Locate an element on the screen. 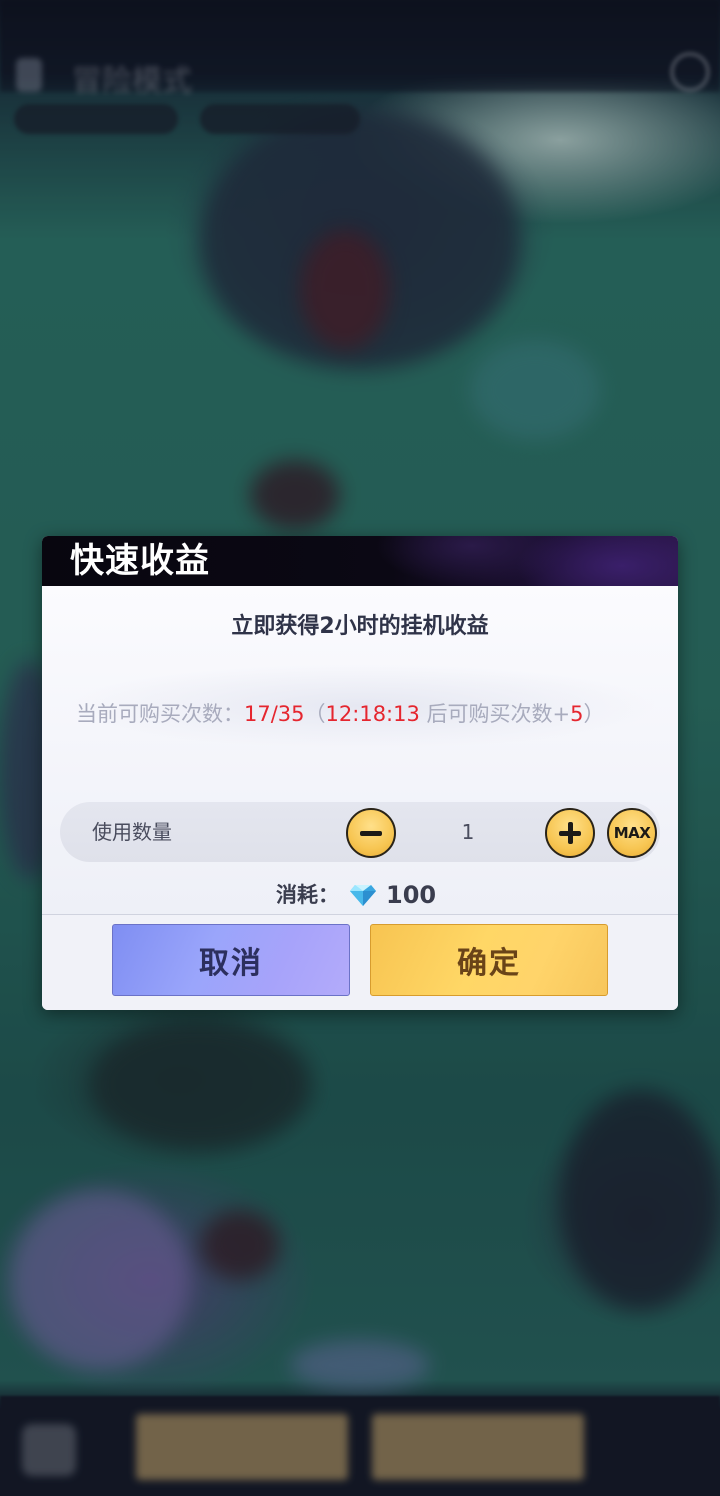  minus-icon is located at coordinates (371, 833).